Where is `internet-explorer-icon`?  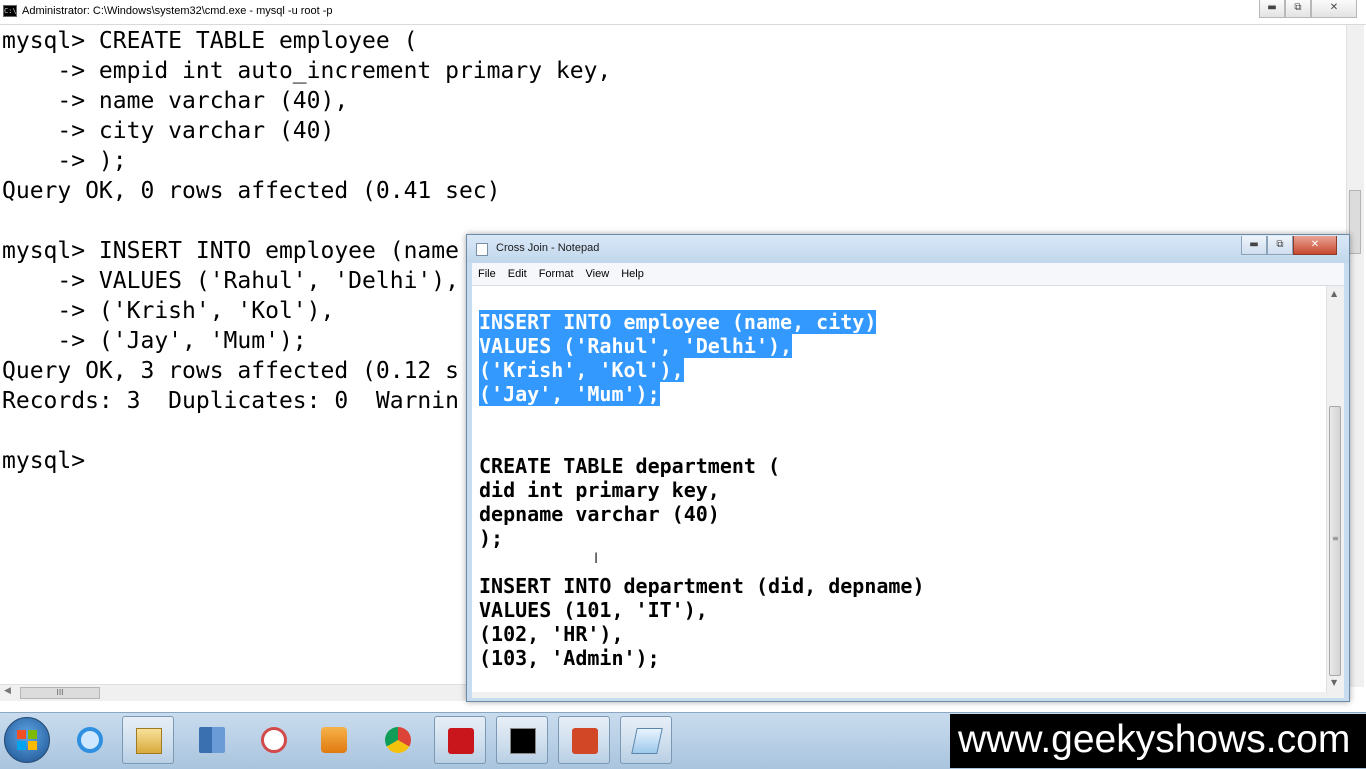 internet-explorer-icon is located at coordinates (90, 740).